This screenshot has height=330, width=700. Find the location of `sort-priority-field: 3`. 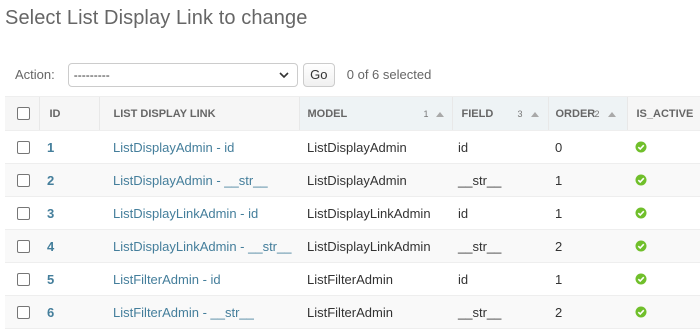

sort-priority-field: 3 is located at coordinates (520, 114).